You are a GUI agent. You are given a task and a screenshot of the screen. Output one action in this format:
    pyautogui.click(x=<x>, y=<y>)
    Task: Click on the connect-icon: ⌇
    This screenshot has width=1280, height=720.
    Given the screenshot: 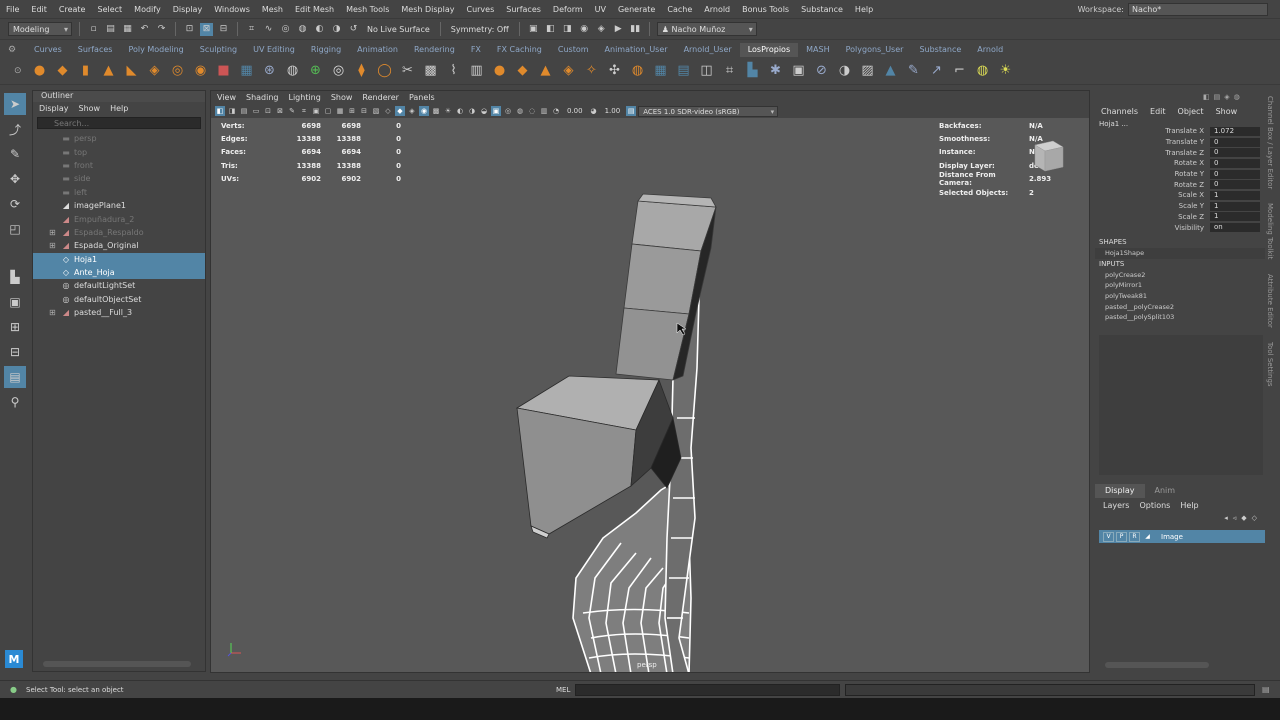 What is the action you would take?
    pyautogui.click(x=453, y=70)
    